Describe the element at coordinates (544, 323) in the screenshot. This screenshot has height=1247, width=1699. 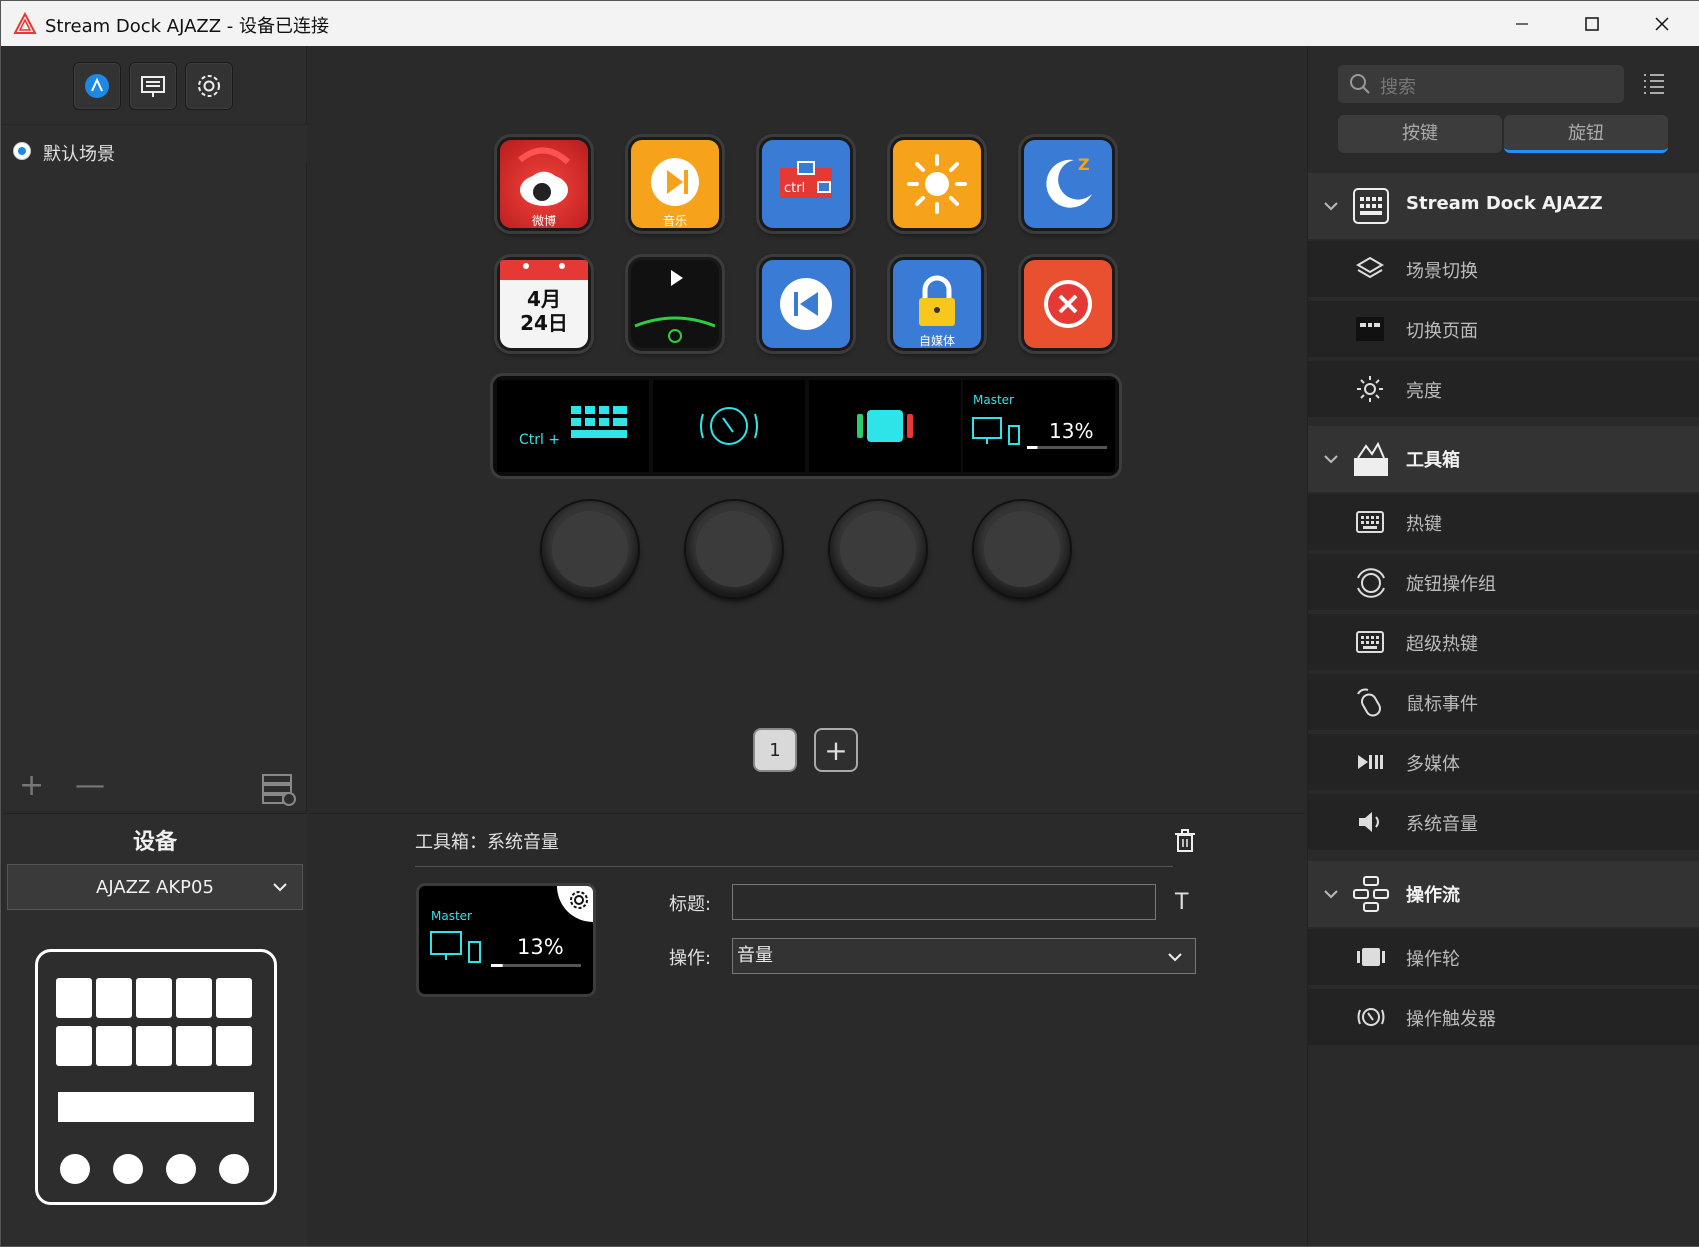
I see `svg-text: 24日` at that location.